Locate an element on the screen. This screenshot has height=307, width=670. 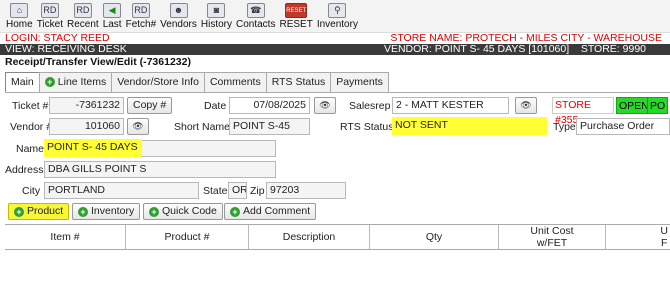
view-text: VIEW: RECEIVING DESK is located at coordinates (66, 49).